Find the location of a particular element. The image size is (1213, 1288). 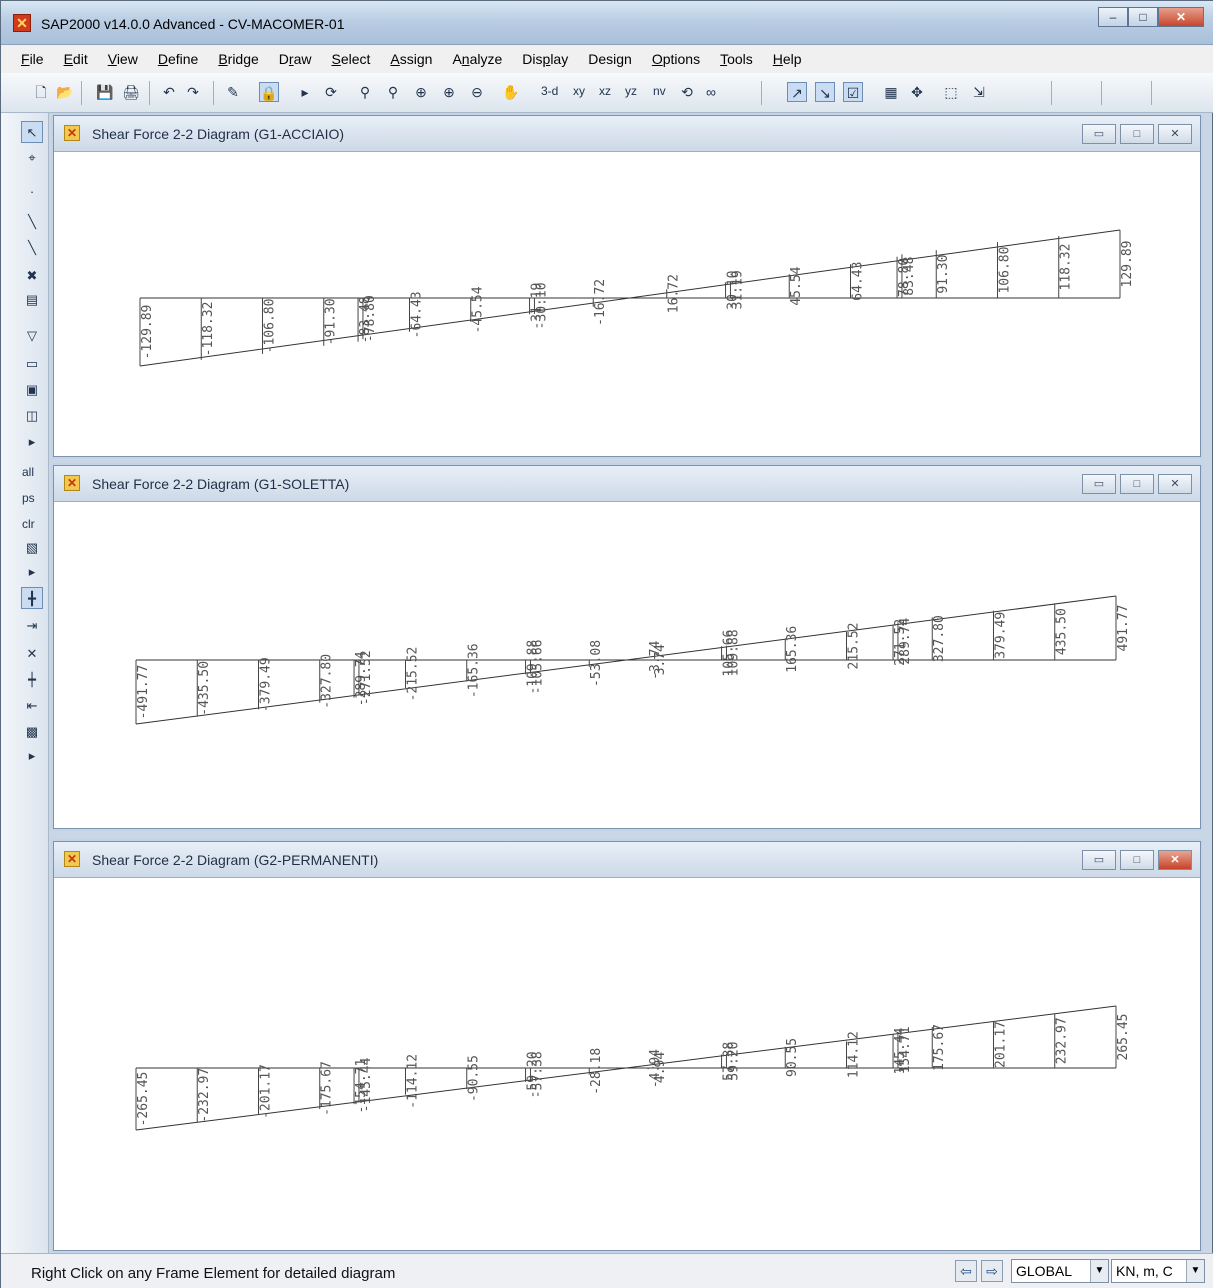

print-icon: 🖨 is located at coordinates (131, 92).